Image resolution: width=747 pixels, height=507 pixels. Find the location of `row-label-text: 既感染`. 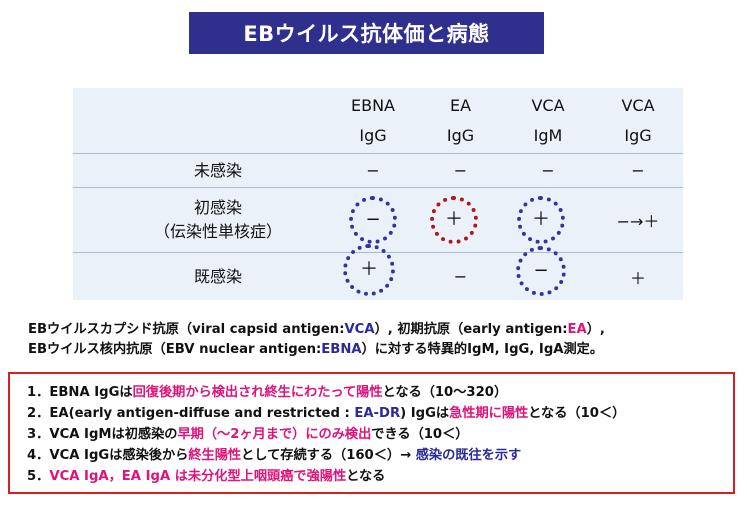

row-label-text: 既感染 is located at coordinates (217, 276).